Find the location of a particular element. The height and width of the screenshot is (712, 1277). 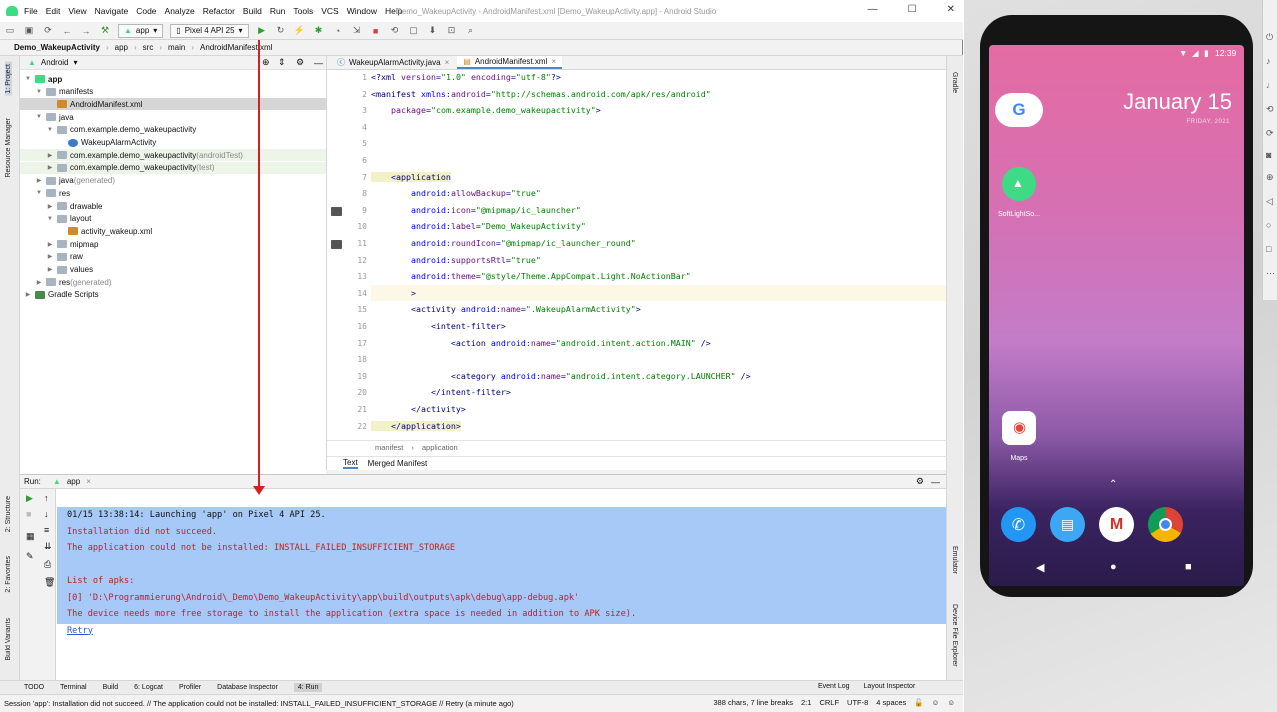

tool-resource-manager: Resource Manager is located at coordinates (8, 148).